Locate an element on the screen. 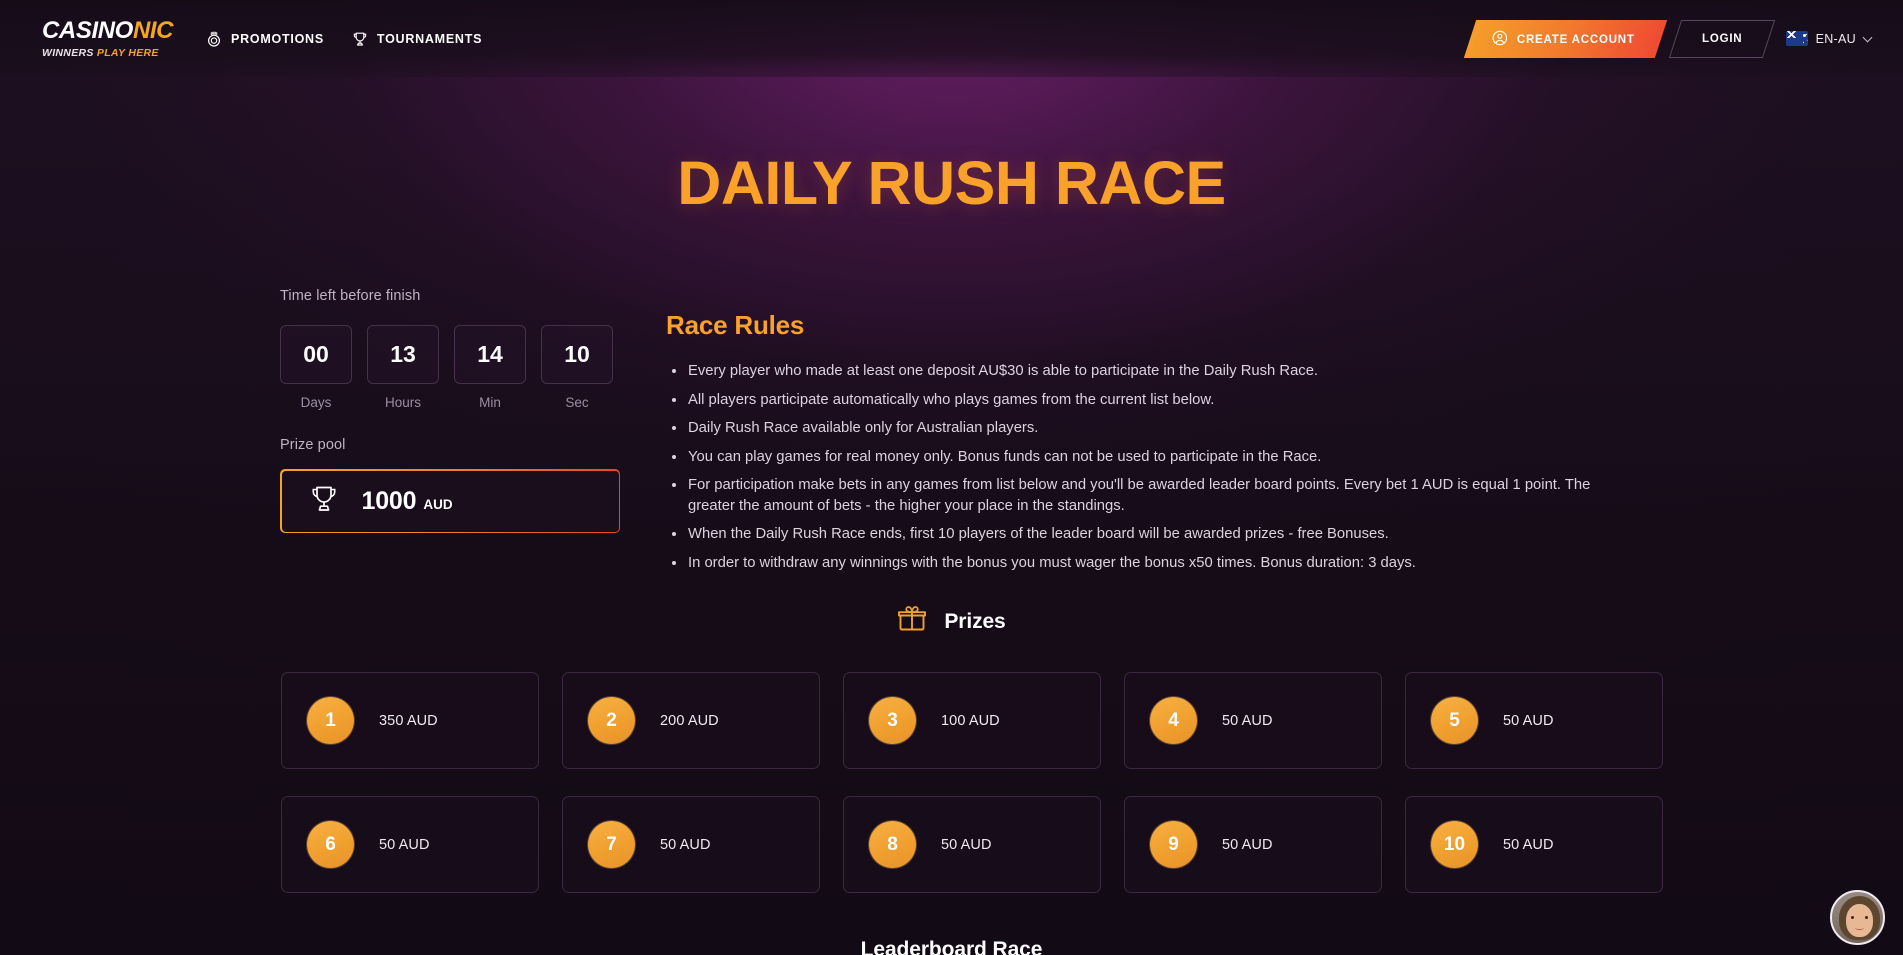 This screenshot has height=955, width=1903. prize-rank-badge: 8 is located at coordinates (892, 844).